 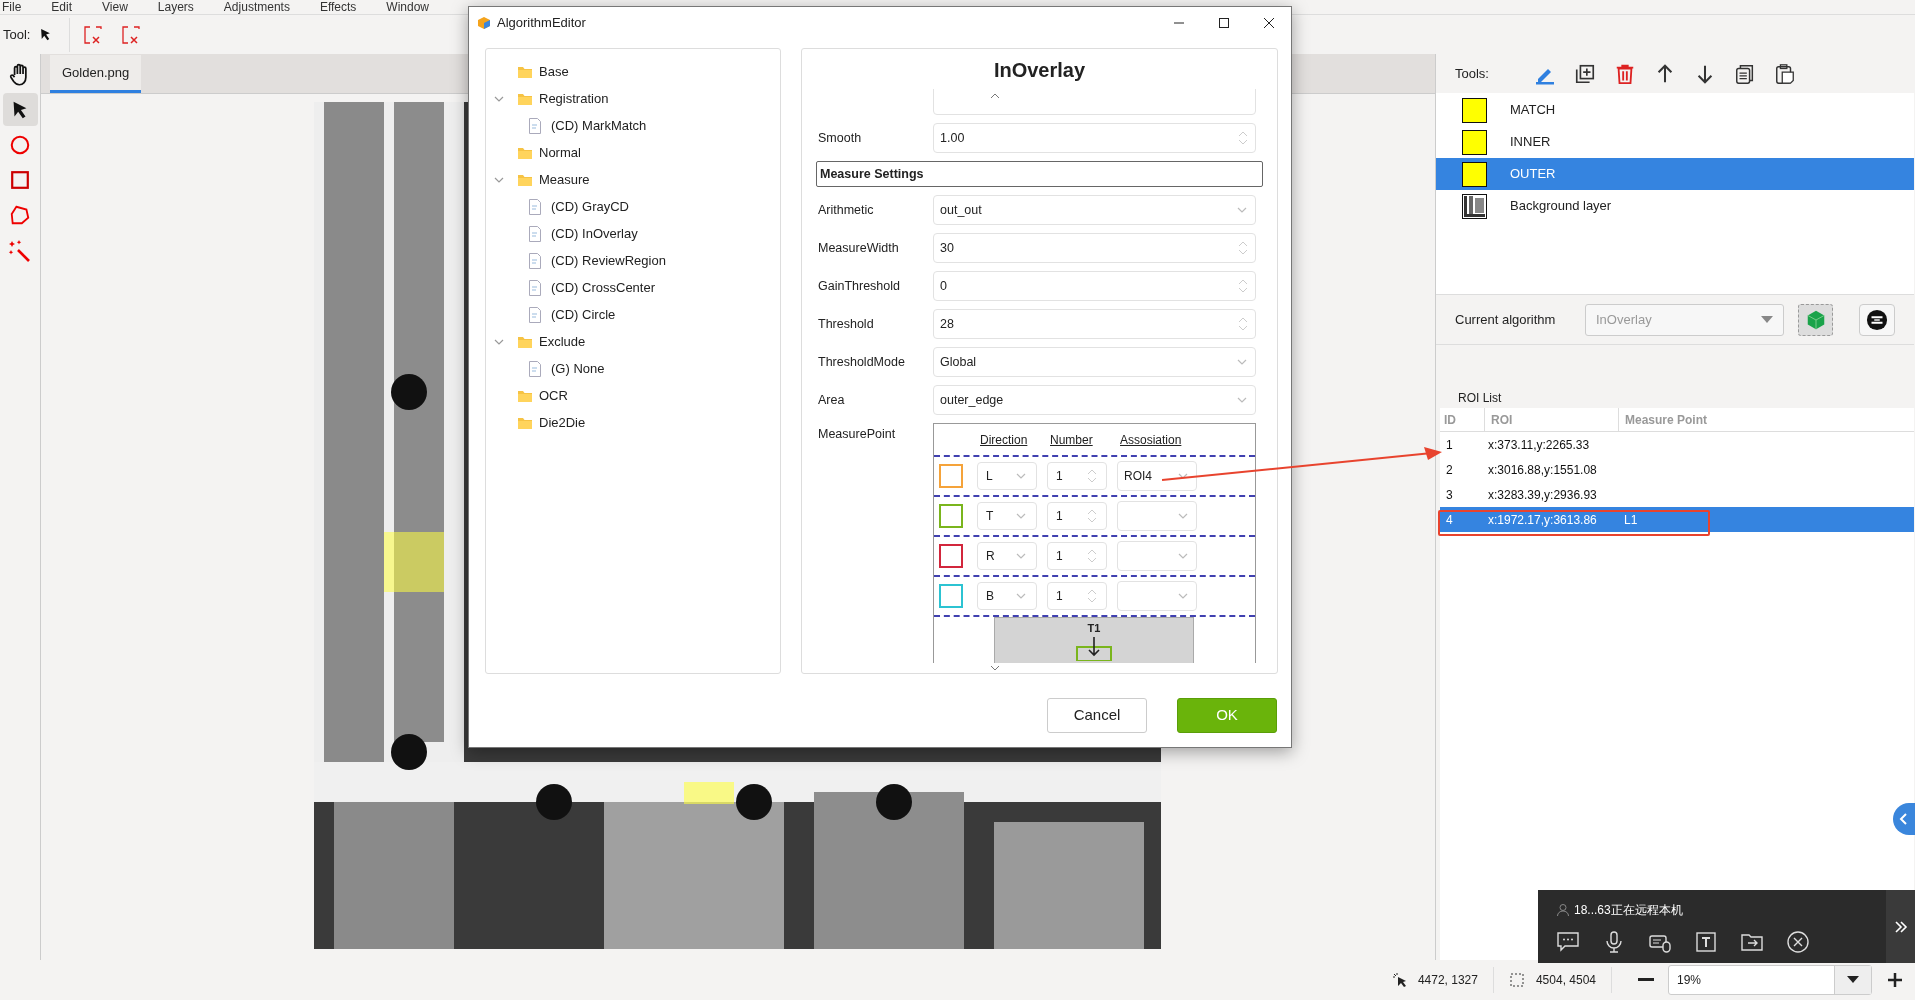 What do you see at coordinates (1007, 596) in the screenshot?
I see `dropdown: B` at bounding box center [1007, 596].